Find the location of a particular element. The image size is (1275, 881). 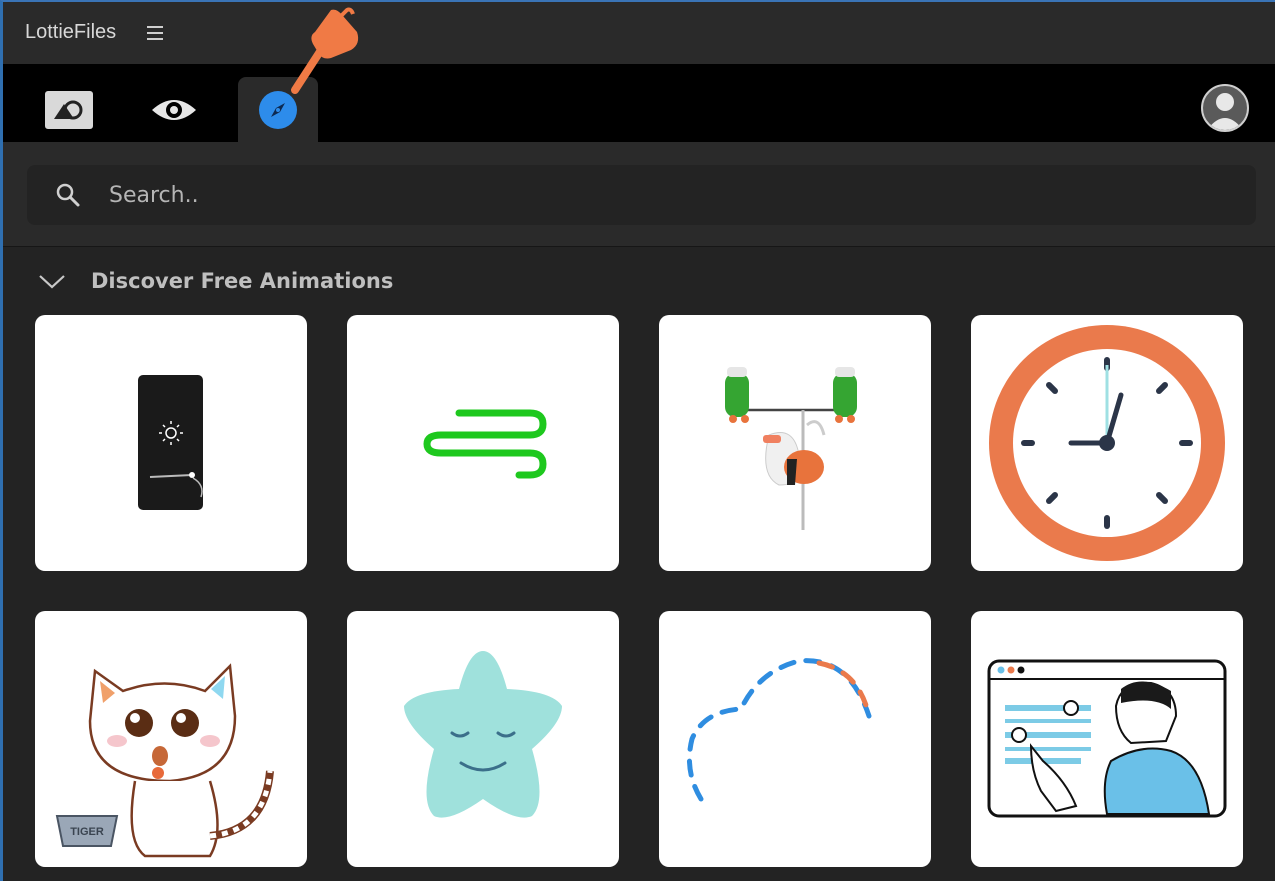

animation-card-green-wind is located at coordinates (483, 443).